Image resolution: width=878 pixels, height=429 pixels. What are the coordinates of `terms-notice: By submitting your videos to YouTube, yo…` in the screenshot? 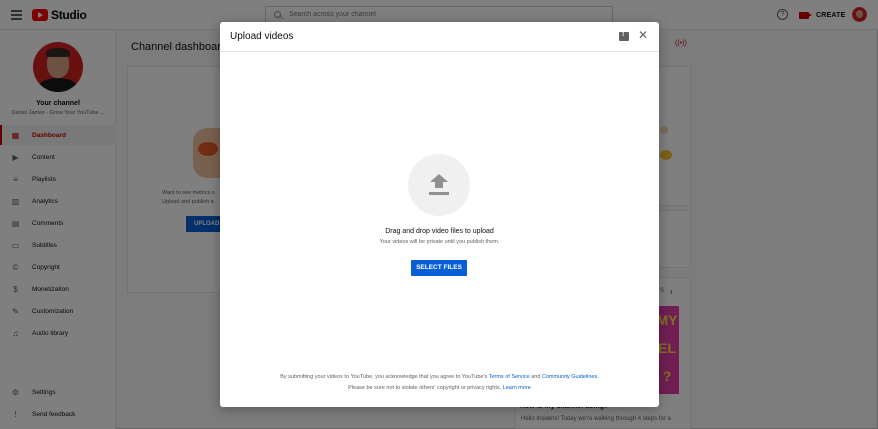 It's located at (439, 377).